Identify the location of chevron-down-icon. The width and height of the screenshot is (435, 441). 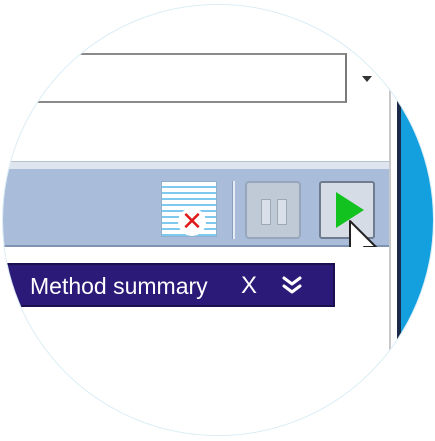
(367, 79).